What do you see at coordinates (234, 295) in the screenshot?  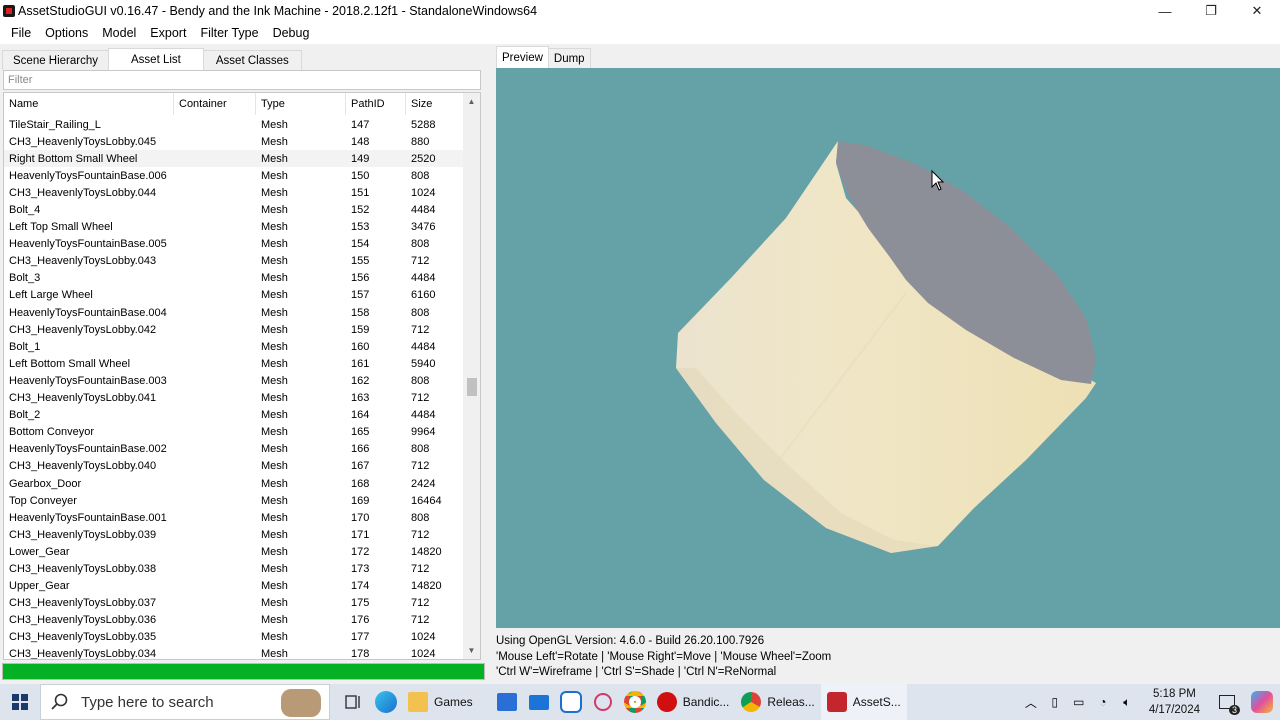 I see `table-row: Left Large Wheel Mesh 157 6160` at bounding box center [234, 295].